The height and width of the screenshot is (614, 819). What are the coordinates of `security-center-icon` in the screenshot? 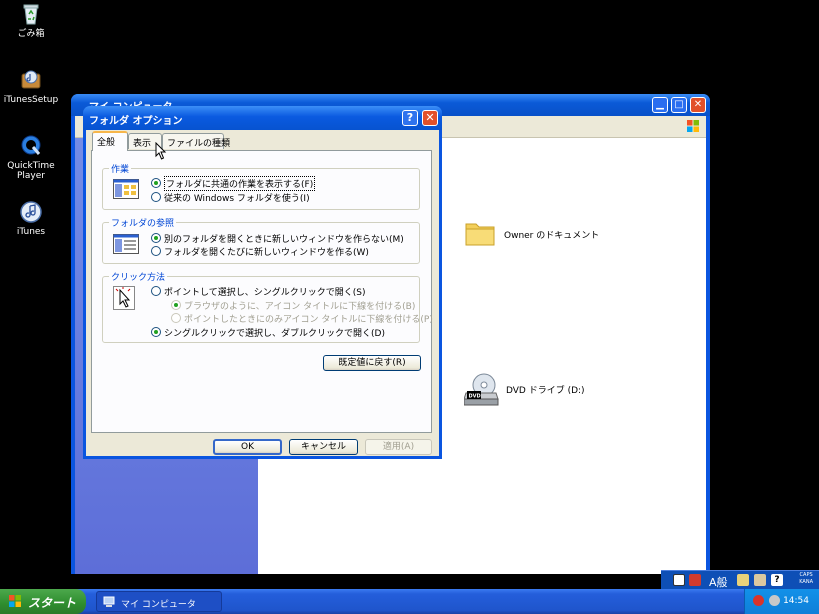 It's located at (758, 600).